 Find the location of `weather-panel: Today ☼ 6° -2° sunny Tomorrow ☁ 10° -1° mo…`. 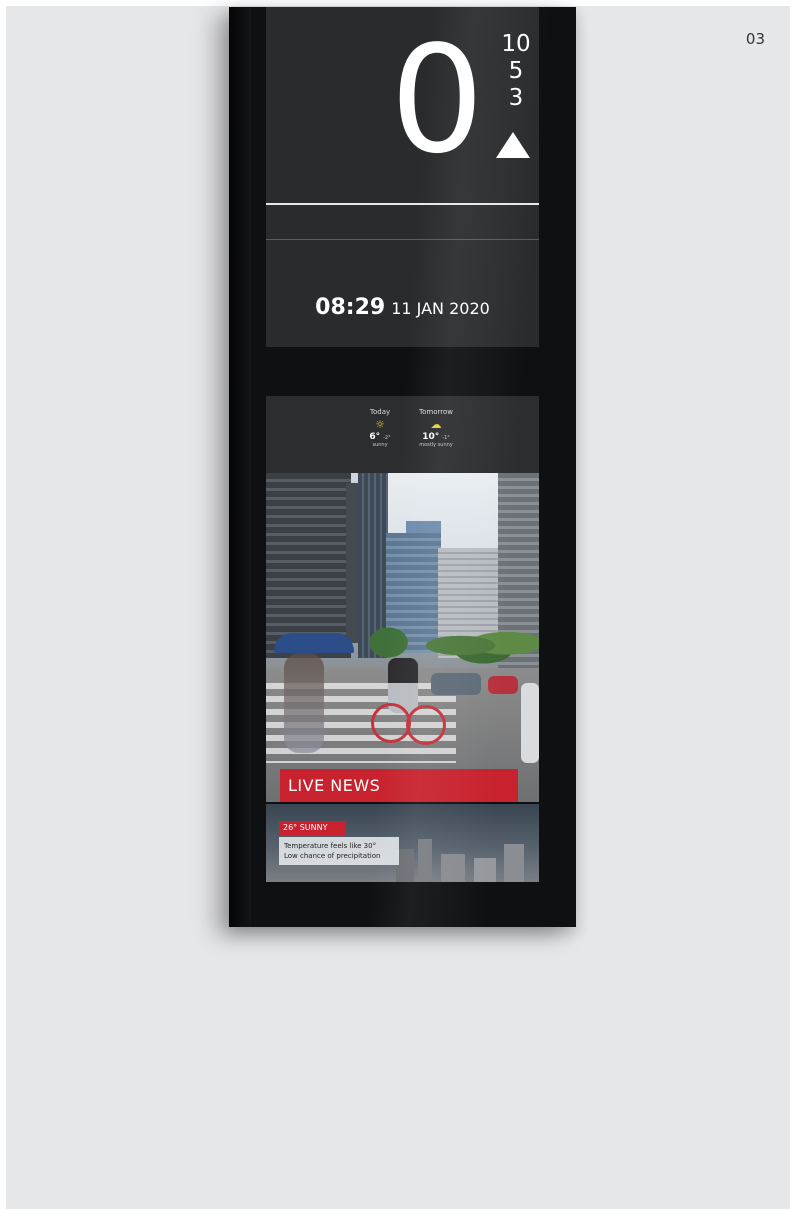

weather-panel: Today ☼ 6° -2° sunny Tomorrow ☁ 10° -1° mo… is located at coordinates (402, 435).